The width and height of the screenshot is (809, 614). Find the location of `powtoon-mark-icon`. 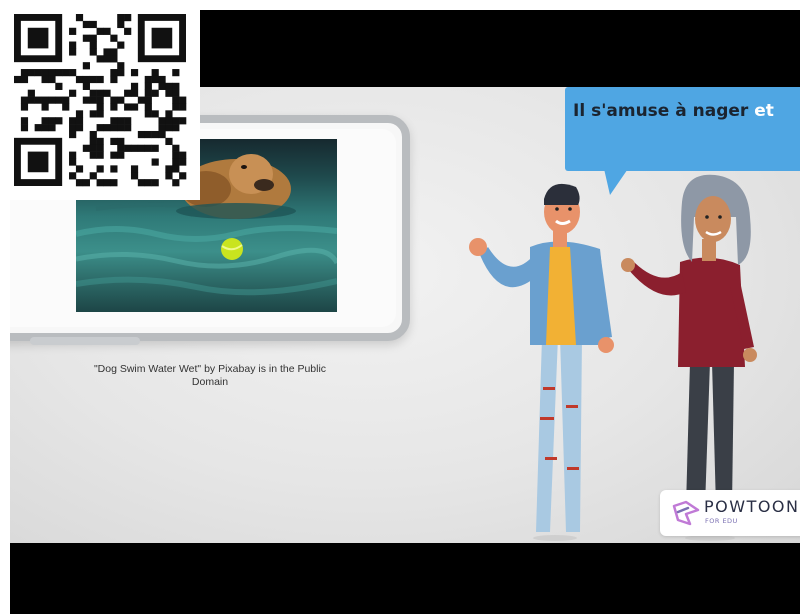

powtoon-mark-icon is located at coordinates (686, 513).